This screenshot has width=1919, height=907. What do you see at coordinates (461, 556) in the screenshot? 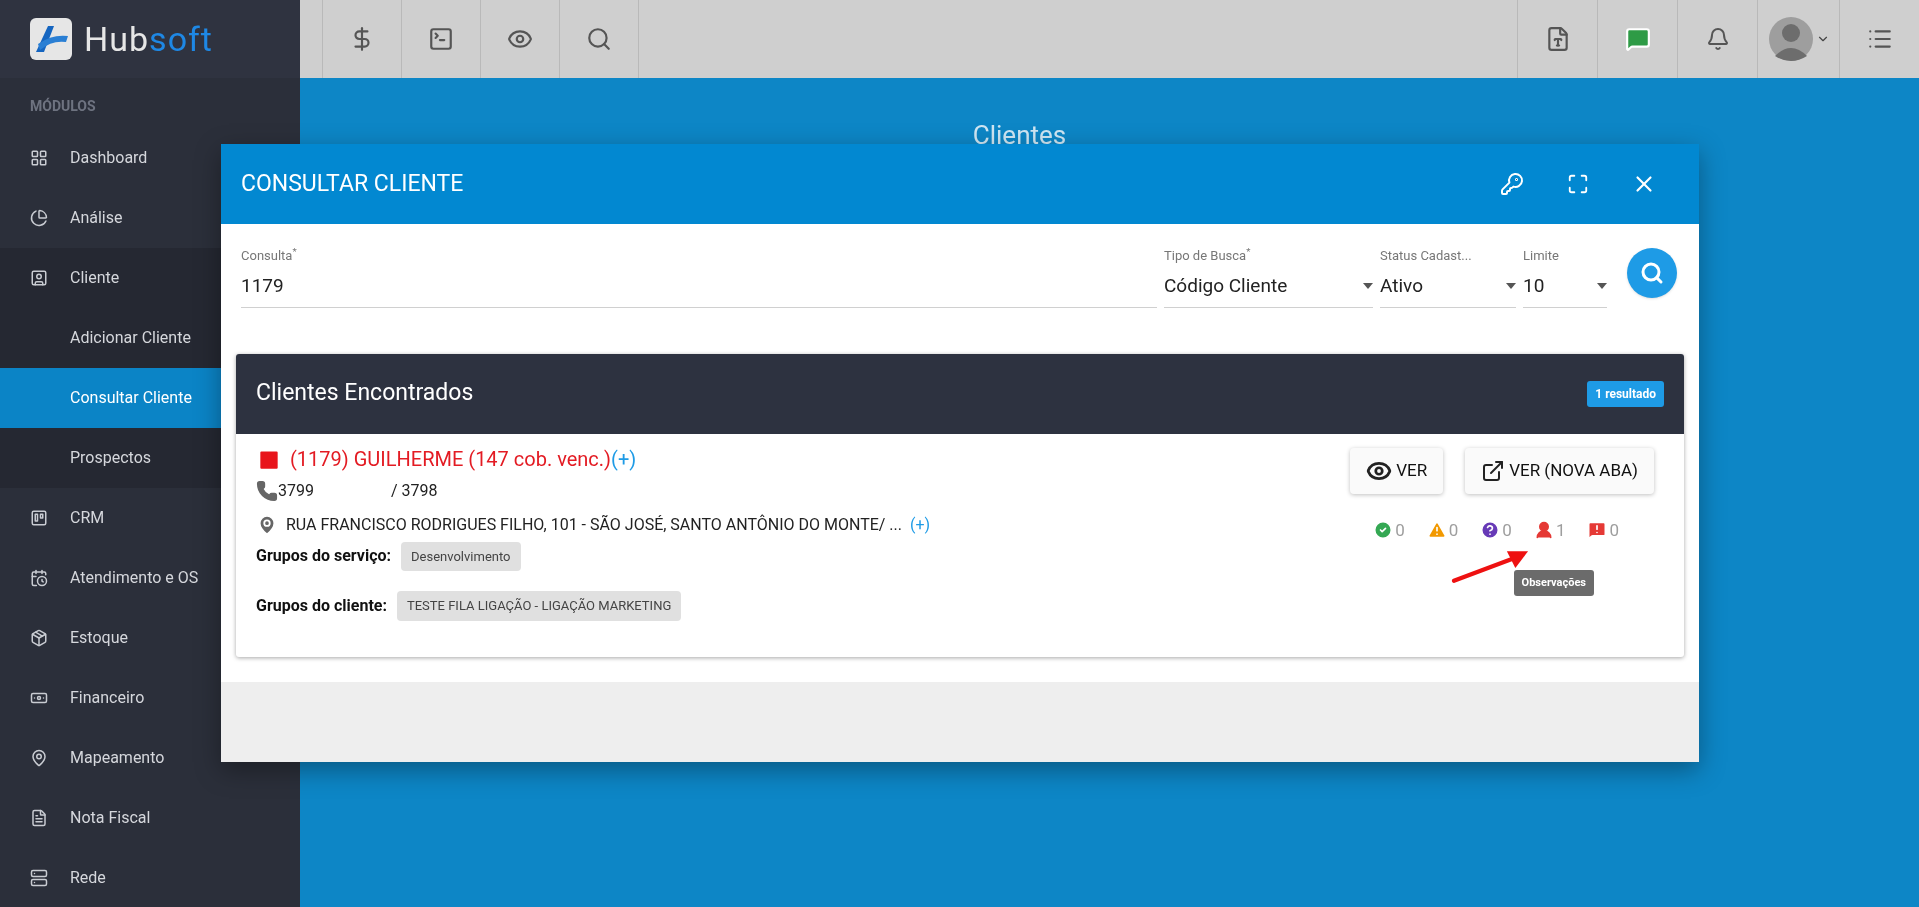
I see `group-tag: Desenvolvimento` at bounding box center [461, 556].